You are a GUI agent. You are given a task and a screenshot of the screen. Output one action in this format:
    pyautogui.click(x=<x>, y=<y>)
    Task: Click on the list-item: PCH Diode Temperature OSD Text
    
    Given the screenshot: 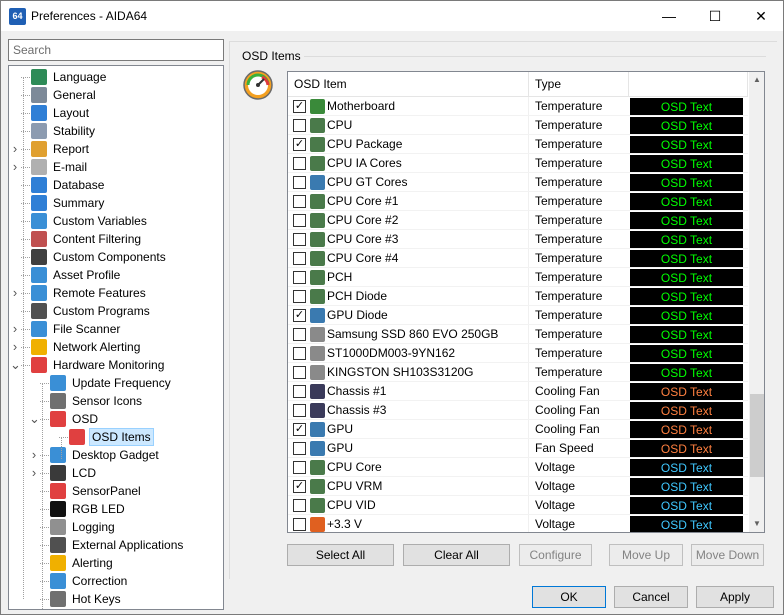 What is the action you would take?
    pyautogui.click(x=518, y=296)
    